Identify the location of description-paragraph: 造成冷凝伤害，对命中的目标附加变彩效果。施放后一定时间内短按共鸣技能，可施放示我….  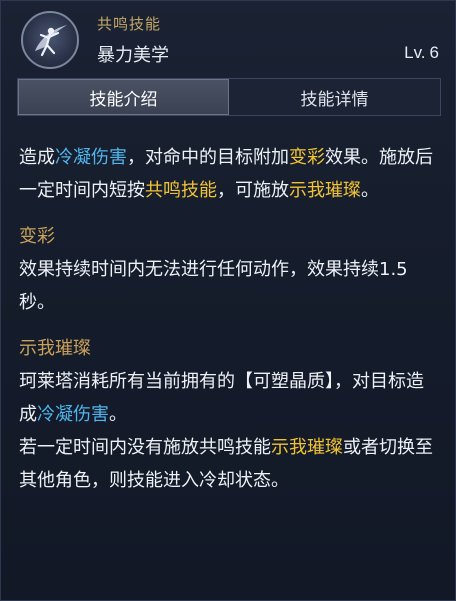
(229, 174).